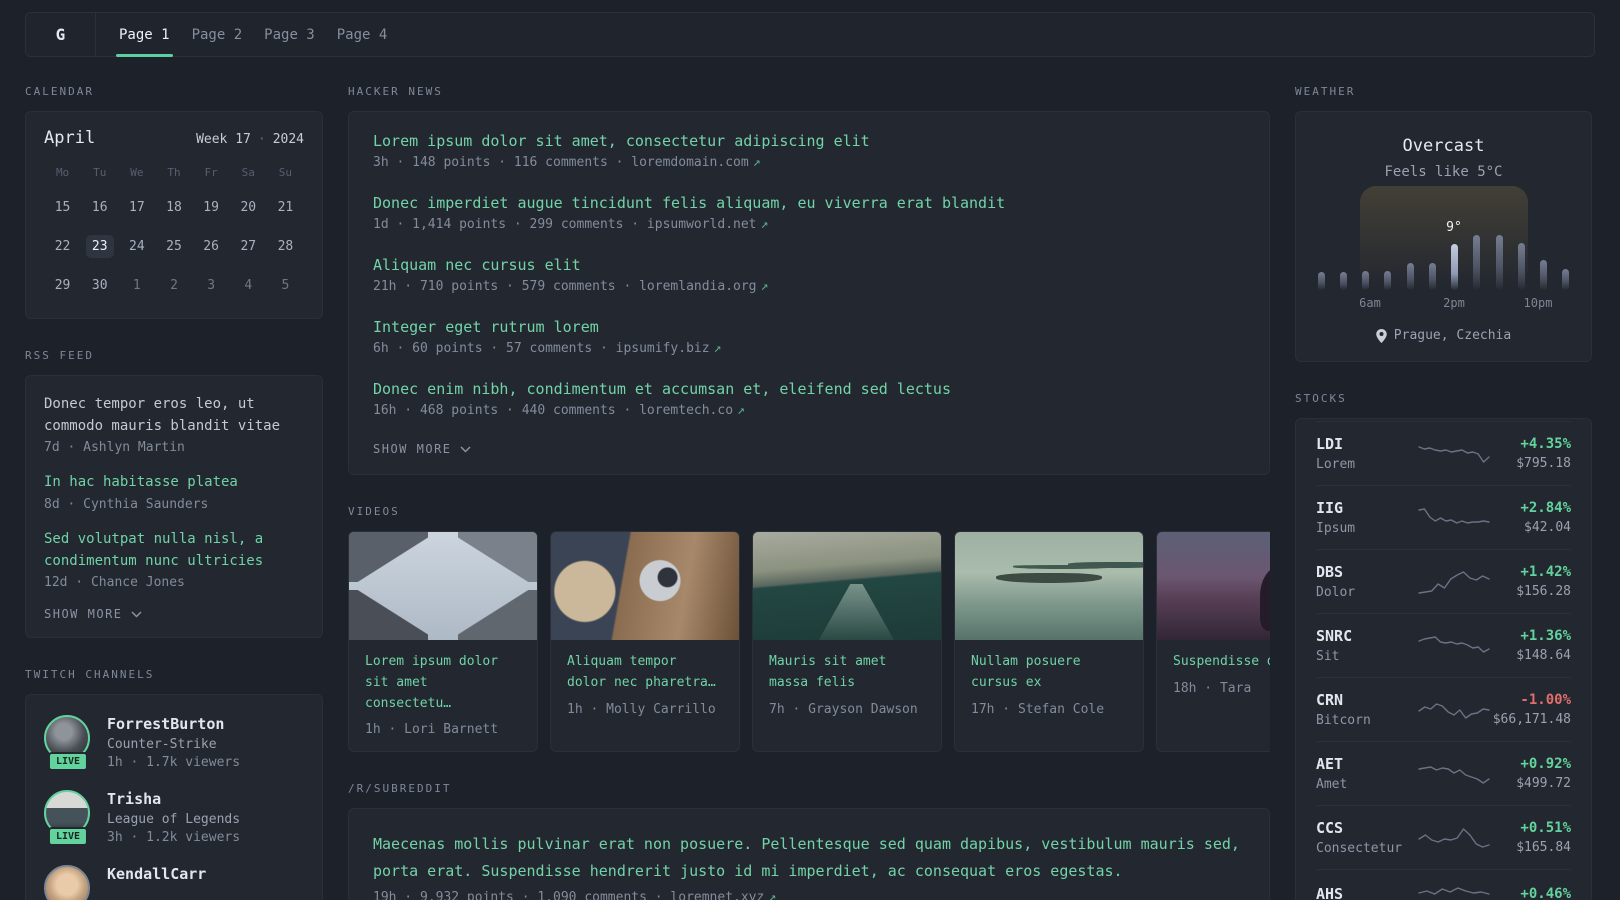 The width and height of the screenshot is (1620, 900). I want to click on stock-change: +2.84%, so click(1545, 508).